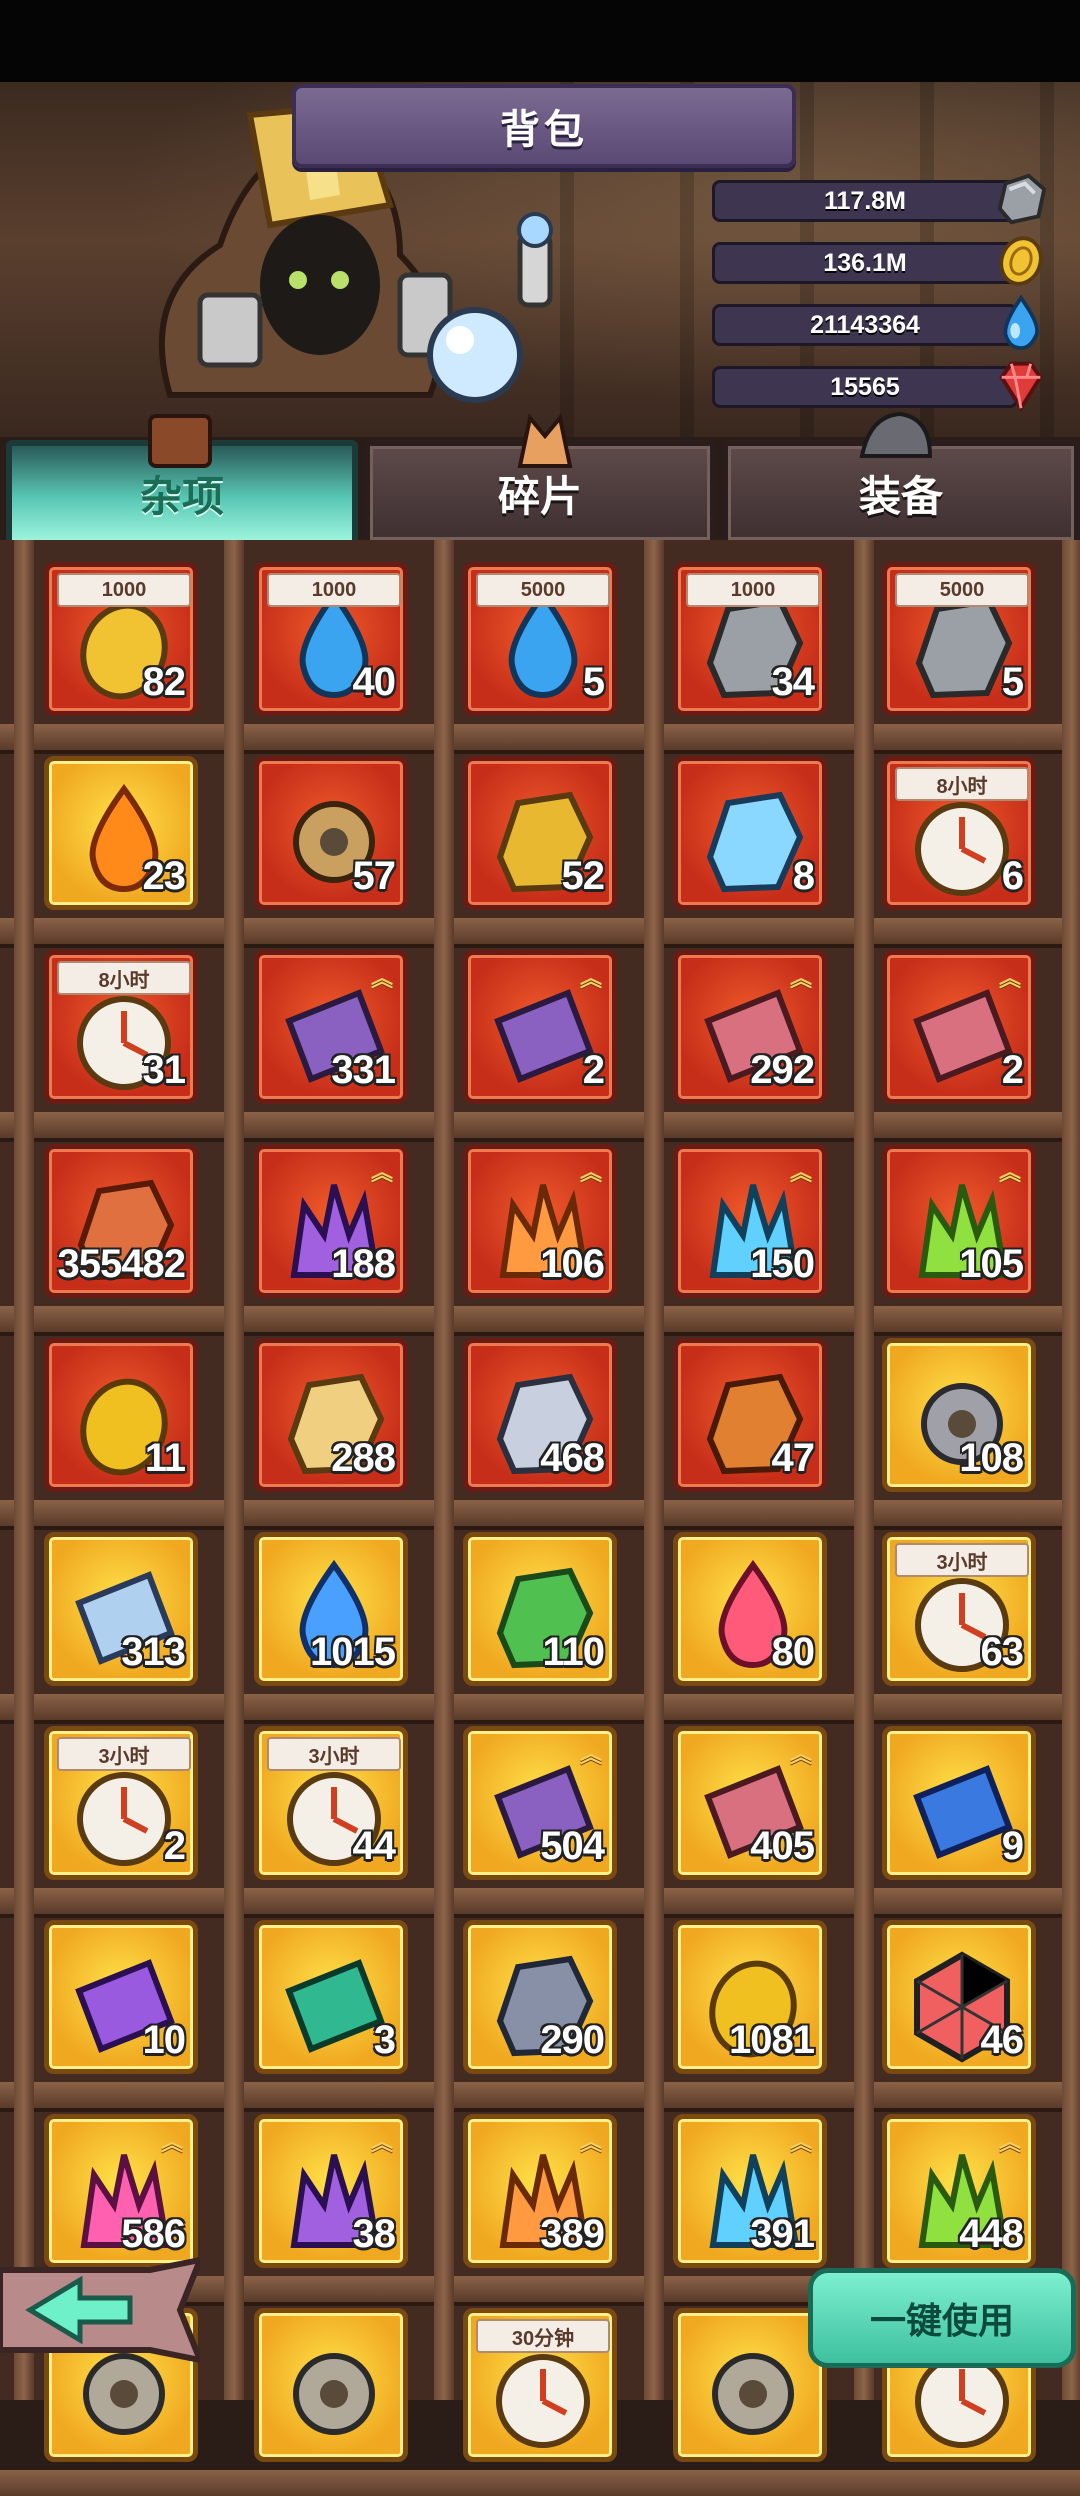  I want to click on inventory-item: ︽ 106, so click(540, 1221).